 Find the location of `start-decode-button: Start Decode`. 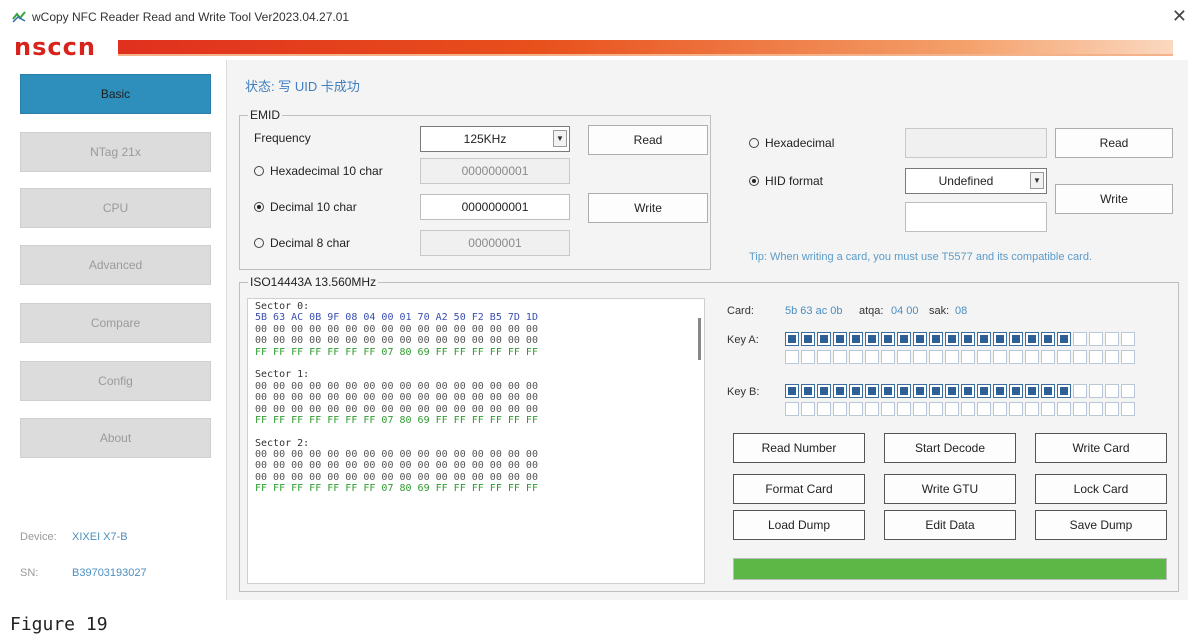

start-decode-button: Start Decode is located at coordinates (950, 448).